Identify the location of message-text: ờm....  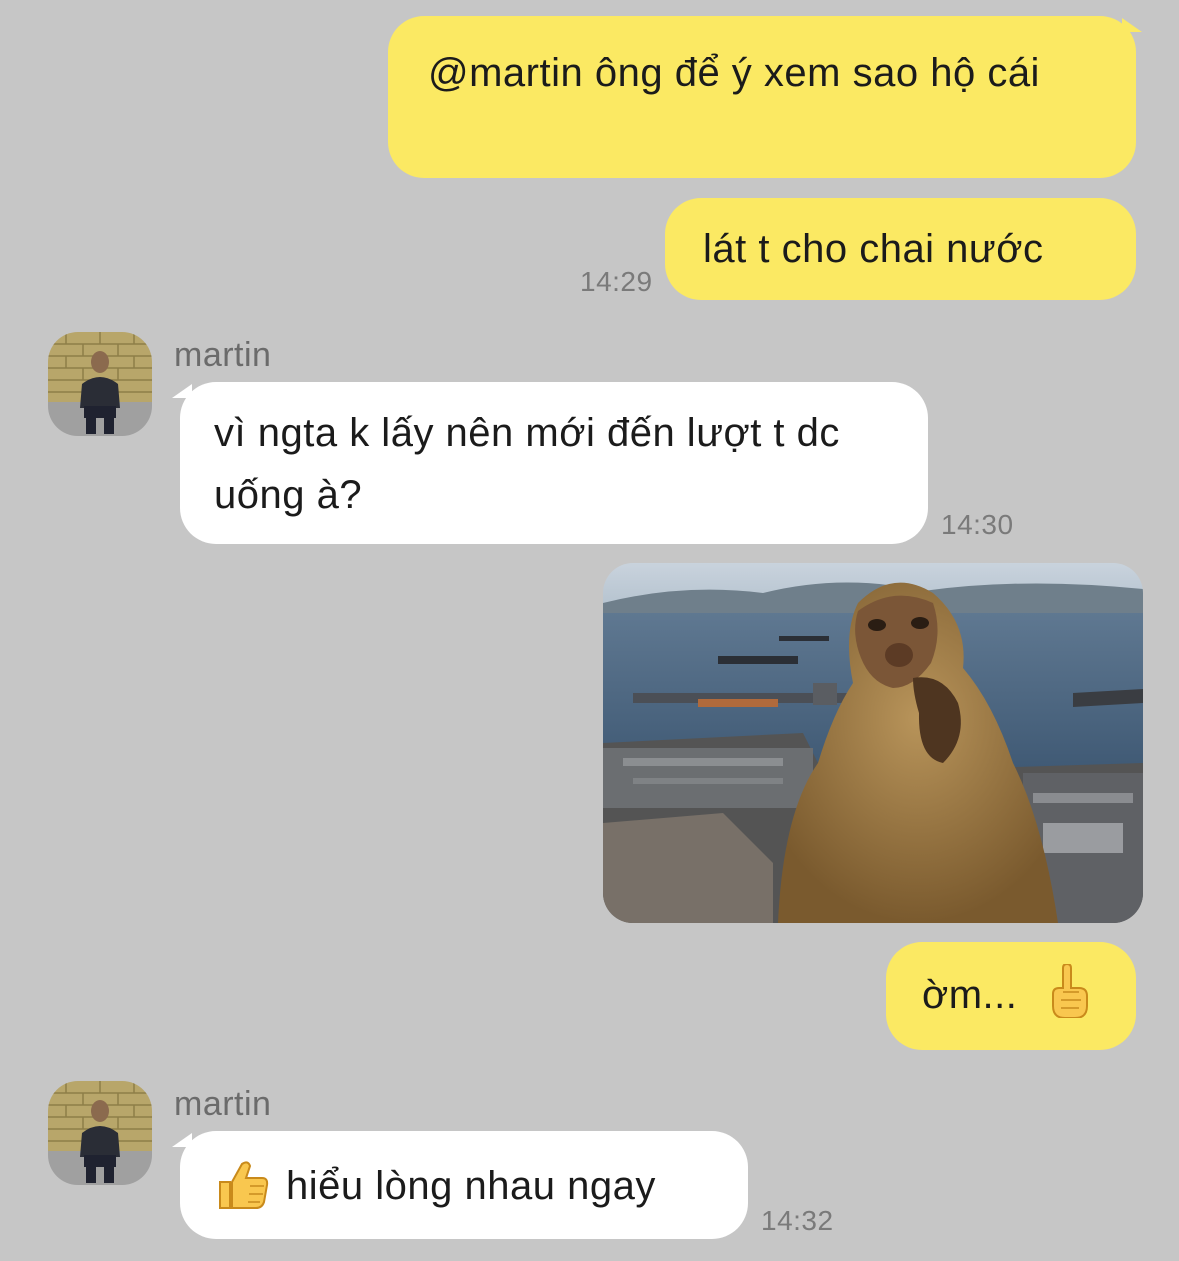
(970, 995).